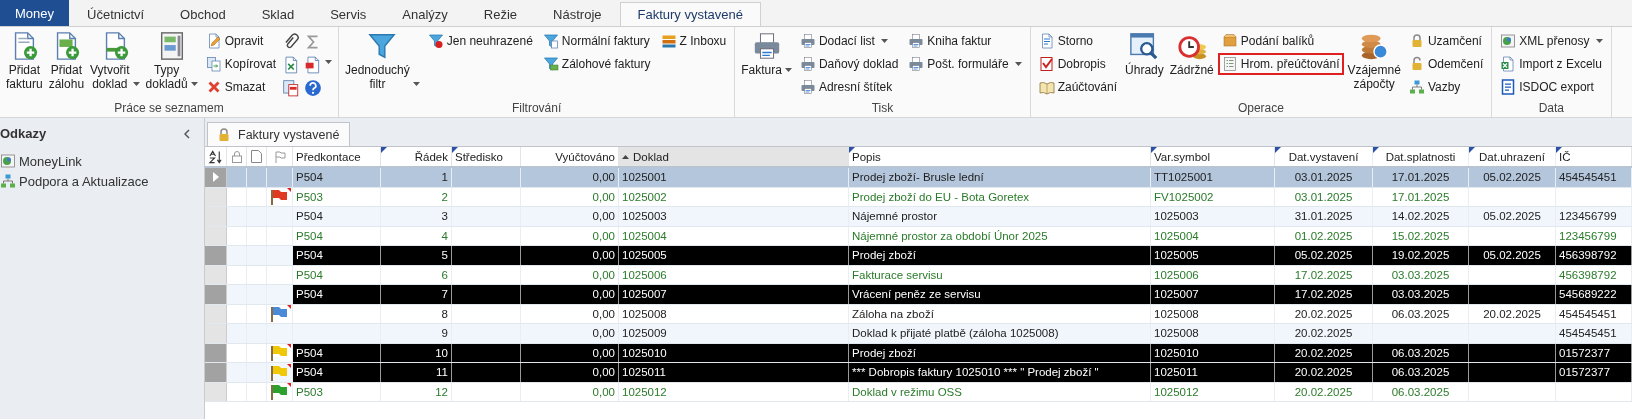 Image resolution: width=1632 pixels, height=420 pixels. I want to click on table-cell: Fakturace servisu, so click(1000, 274).